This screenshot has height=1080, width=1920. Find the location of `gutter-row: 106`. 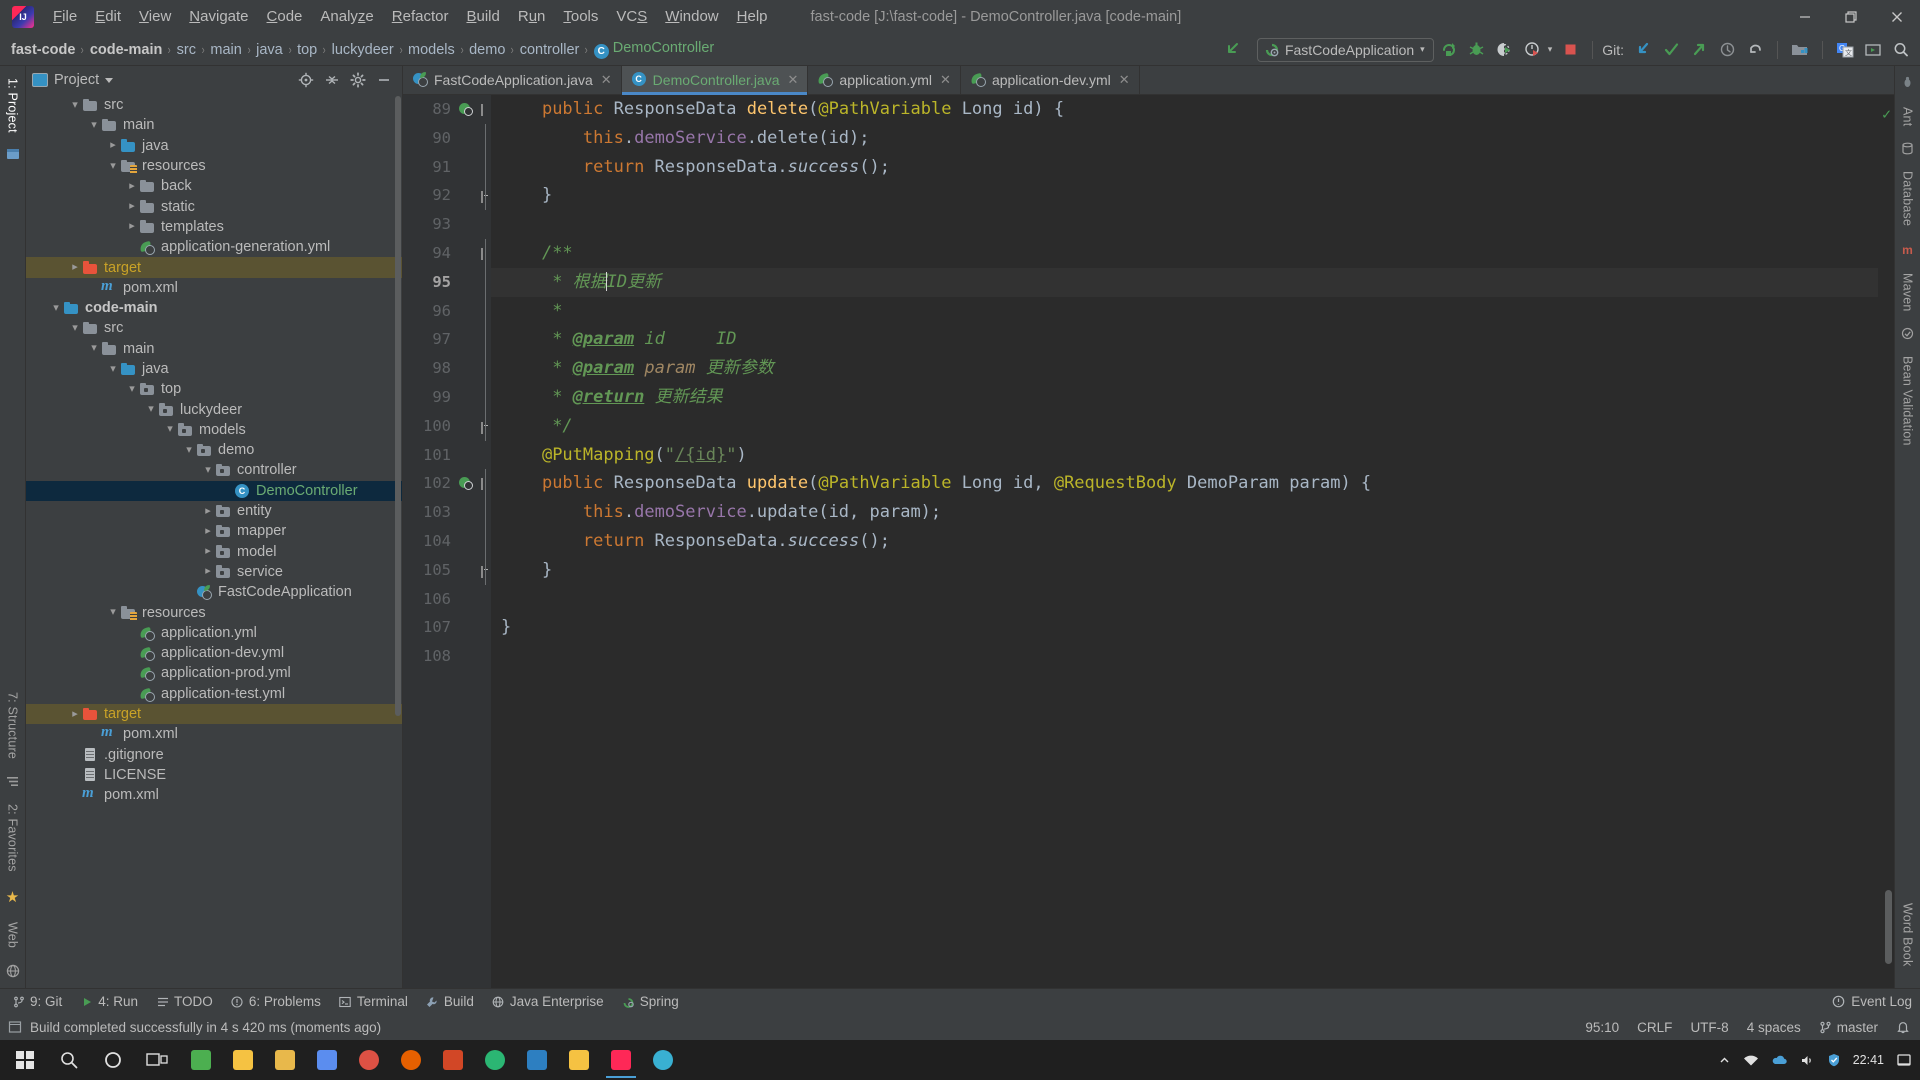

gutter-row: 106 is located at coordinates (447, 599).